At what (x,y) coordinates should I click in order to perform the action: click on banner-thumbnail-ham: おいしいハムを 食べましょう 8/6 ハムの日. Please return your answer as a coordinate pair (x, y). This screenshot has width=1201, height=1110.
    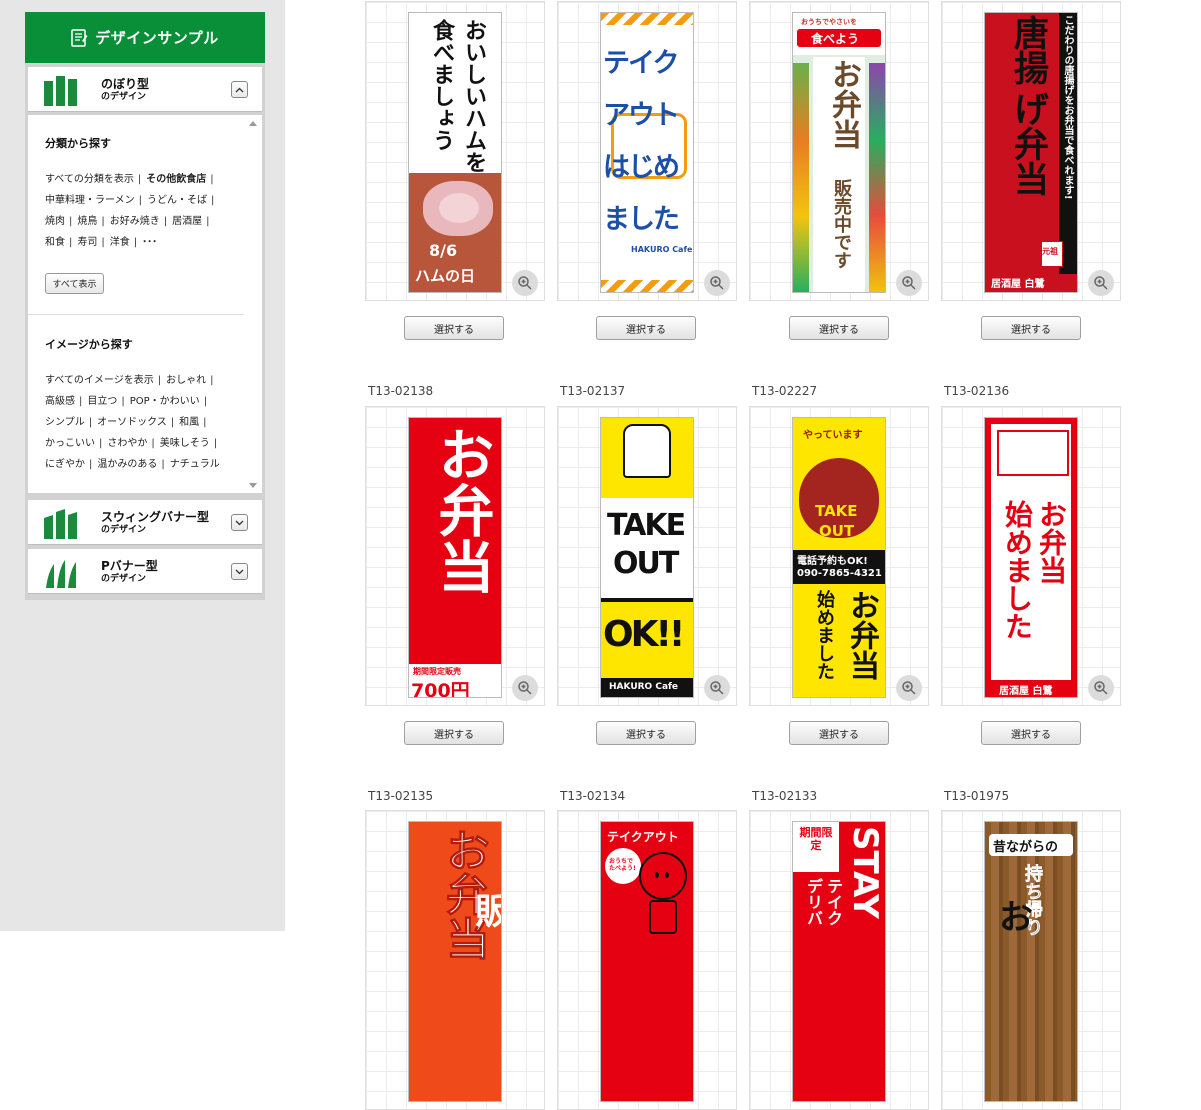
    Looking at the image, I should click on (455, 152).